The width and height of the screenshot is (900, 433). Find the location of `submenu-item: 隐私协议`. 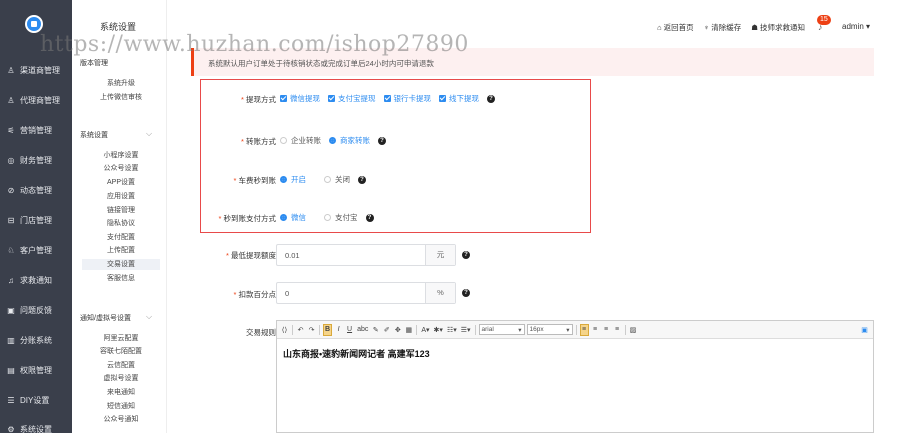

submenu-item: 隐私协议 is located at coordinates (121, 223).